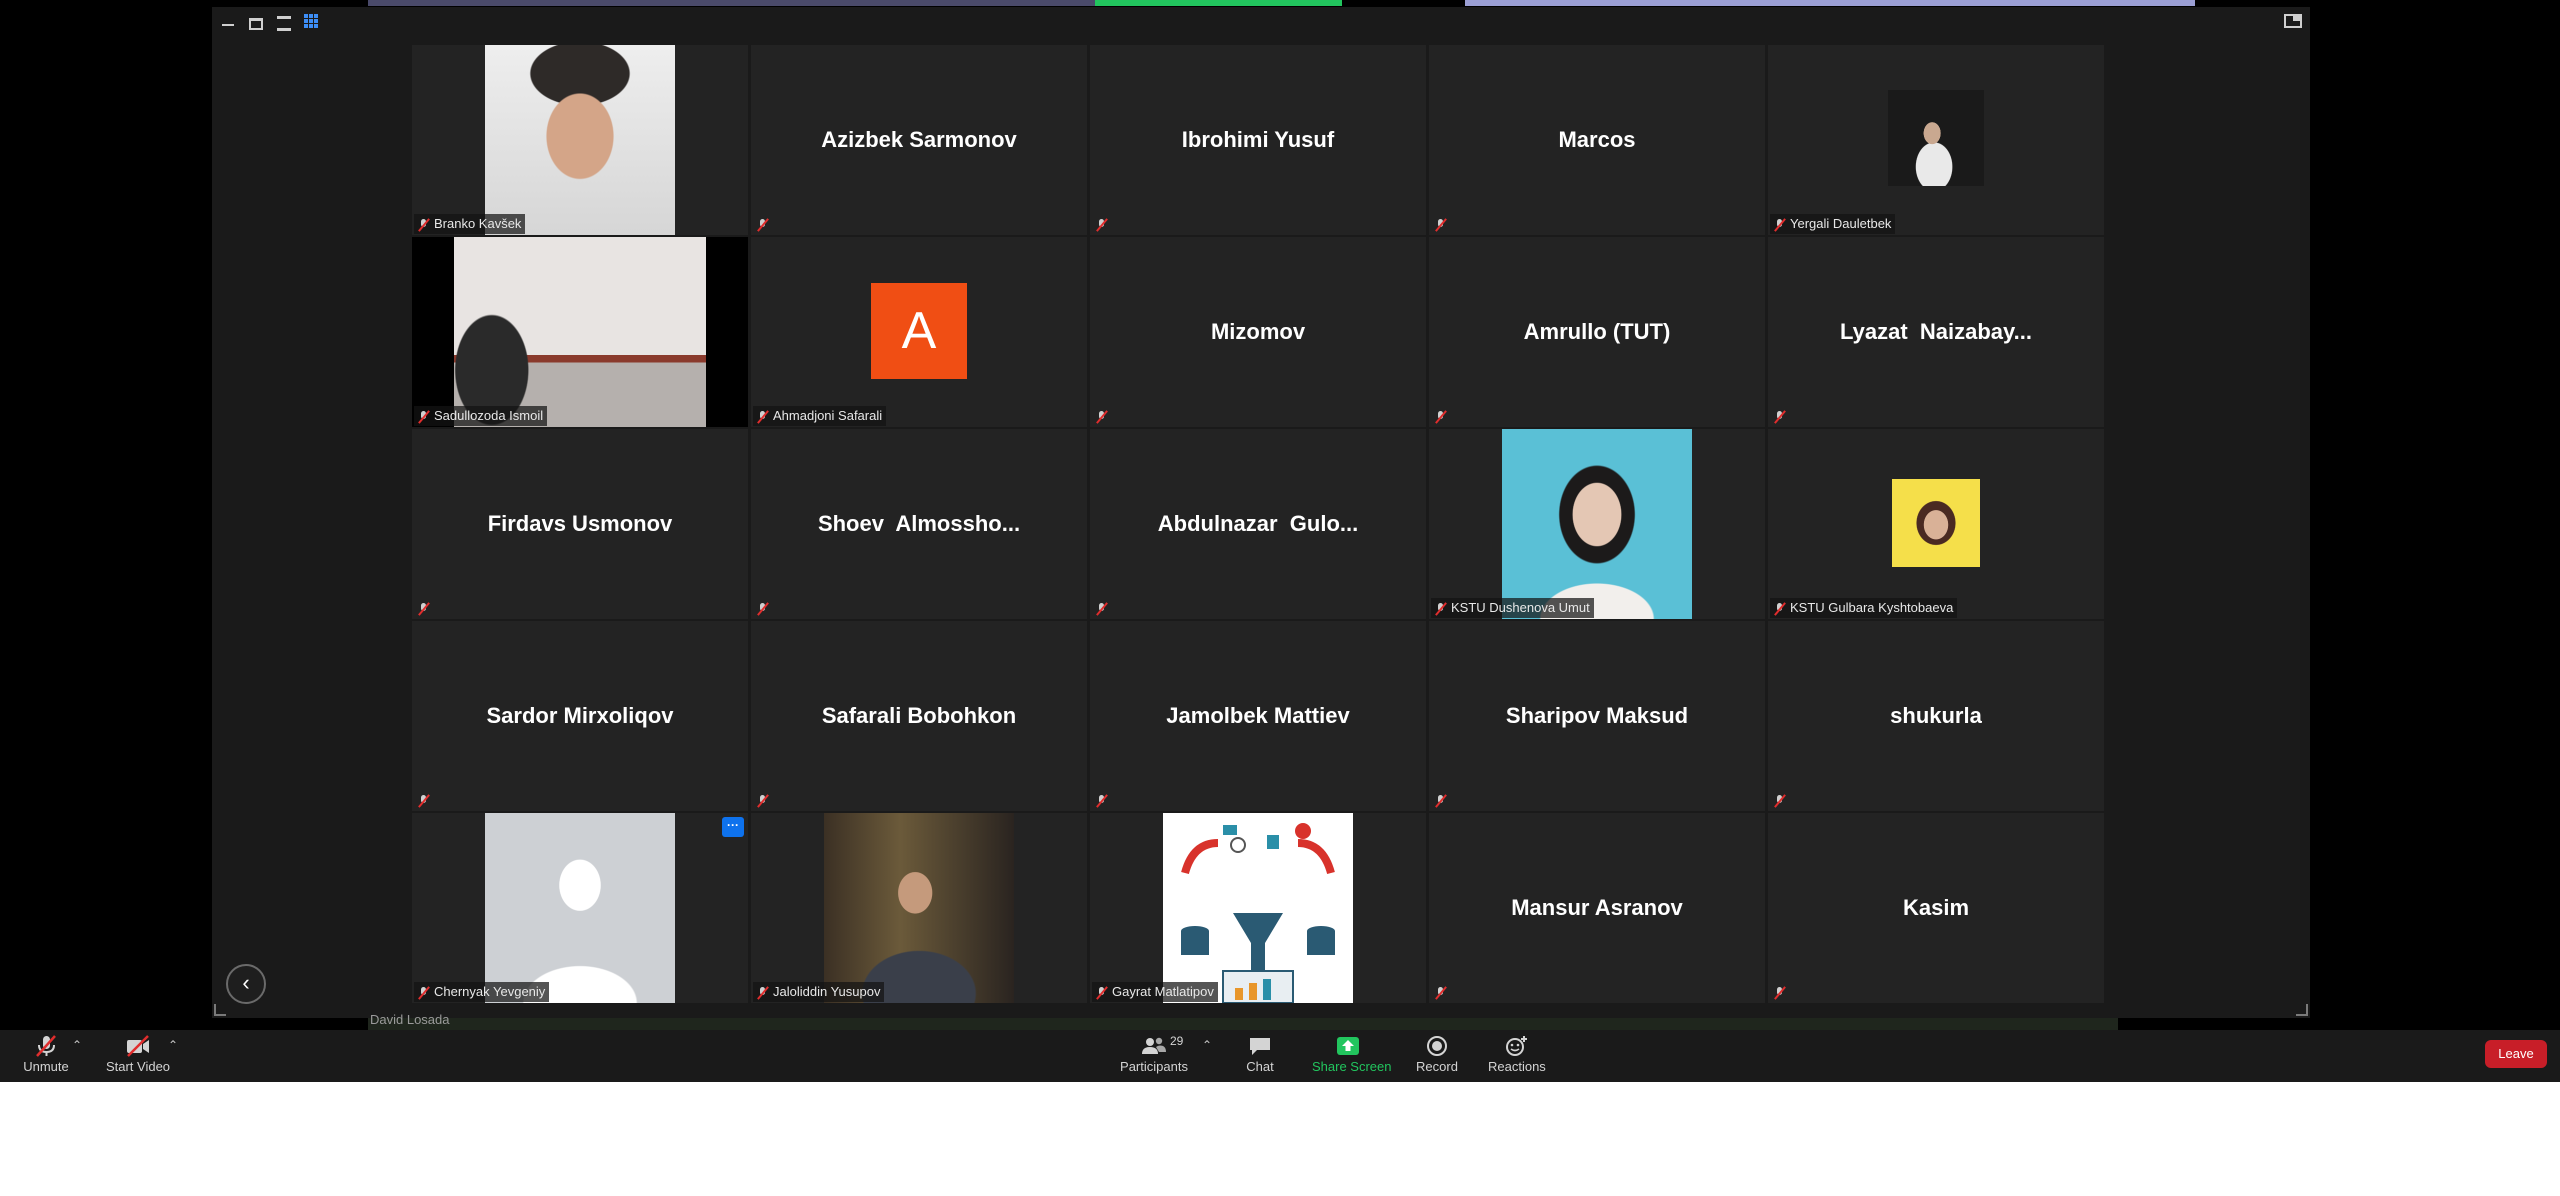  What do you see at coordinates (46, 1056) in the screenshot?
I see `unmute-button: Unmute` at bounding box center [46, 1056].